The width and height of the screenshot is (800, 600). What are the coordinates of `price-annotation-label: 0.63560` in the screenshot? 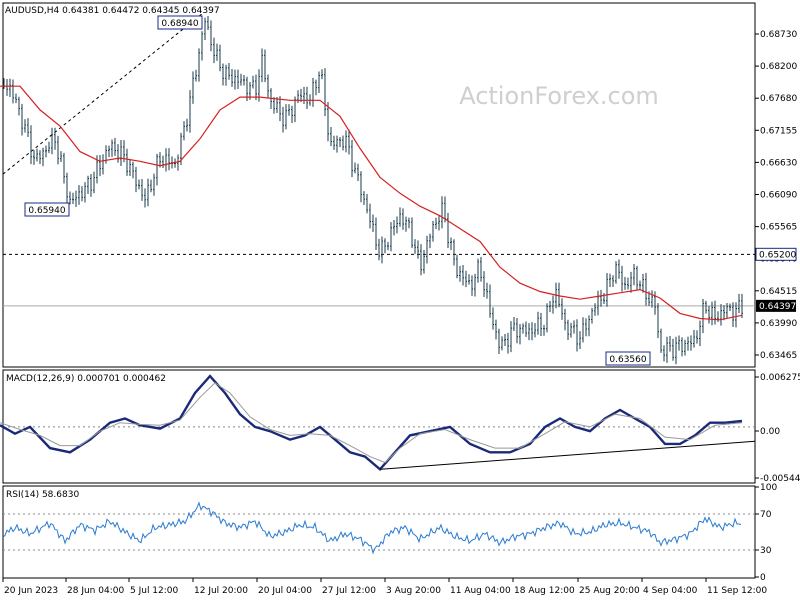 It's located at (627, 360).